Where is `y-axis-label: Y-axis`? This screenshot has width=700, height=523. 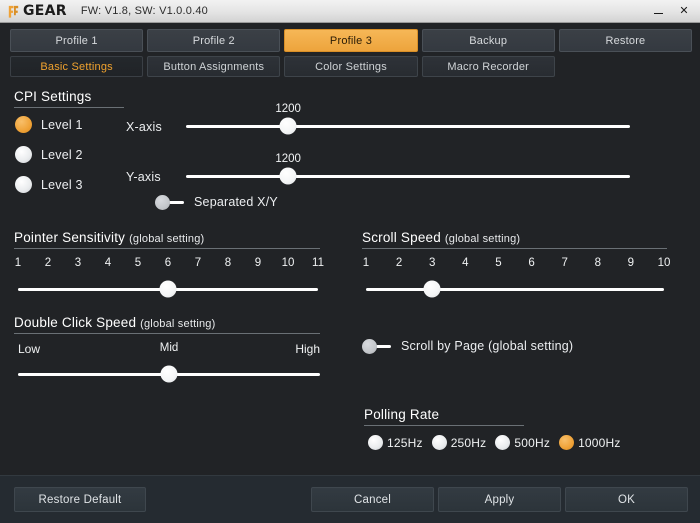 y-axis-label: Y-axis is located at coordinates (143, 177).